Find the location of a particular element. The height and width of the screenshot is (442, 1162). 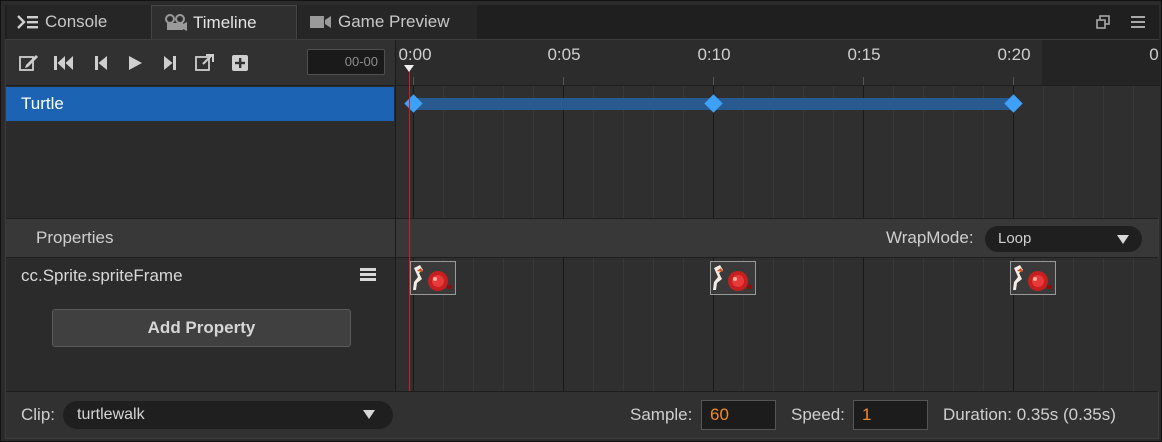

wrapmode-select: Loop is located at coordinates (1063, 239).